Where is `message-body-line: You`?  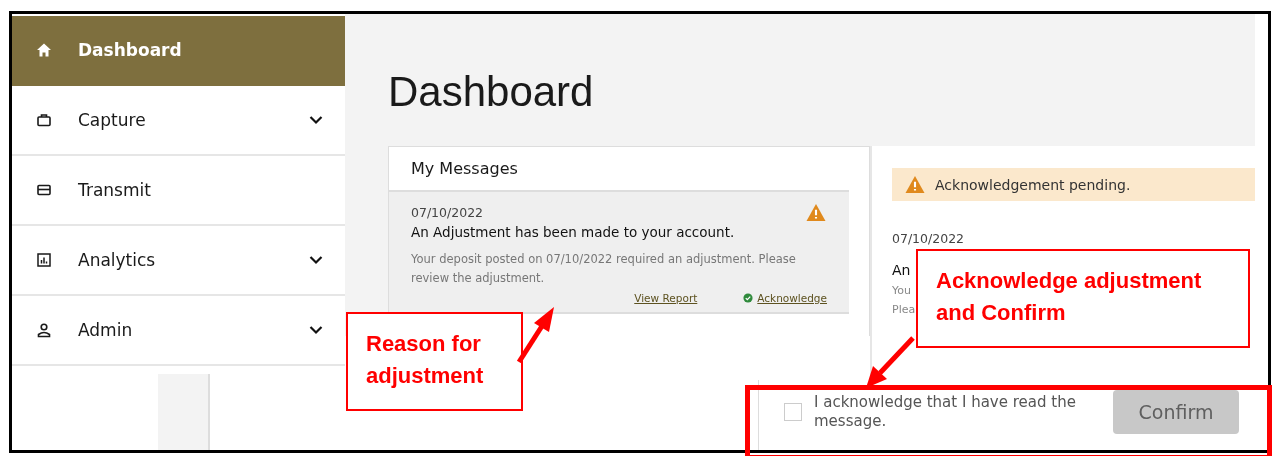 message-body-line: You is located at coordinates (901, 290).